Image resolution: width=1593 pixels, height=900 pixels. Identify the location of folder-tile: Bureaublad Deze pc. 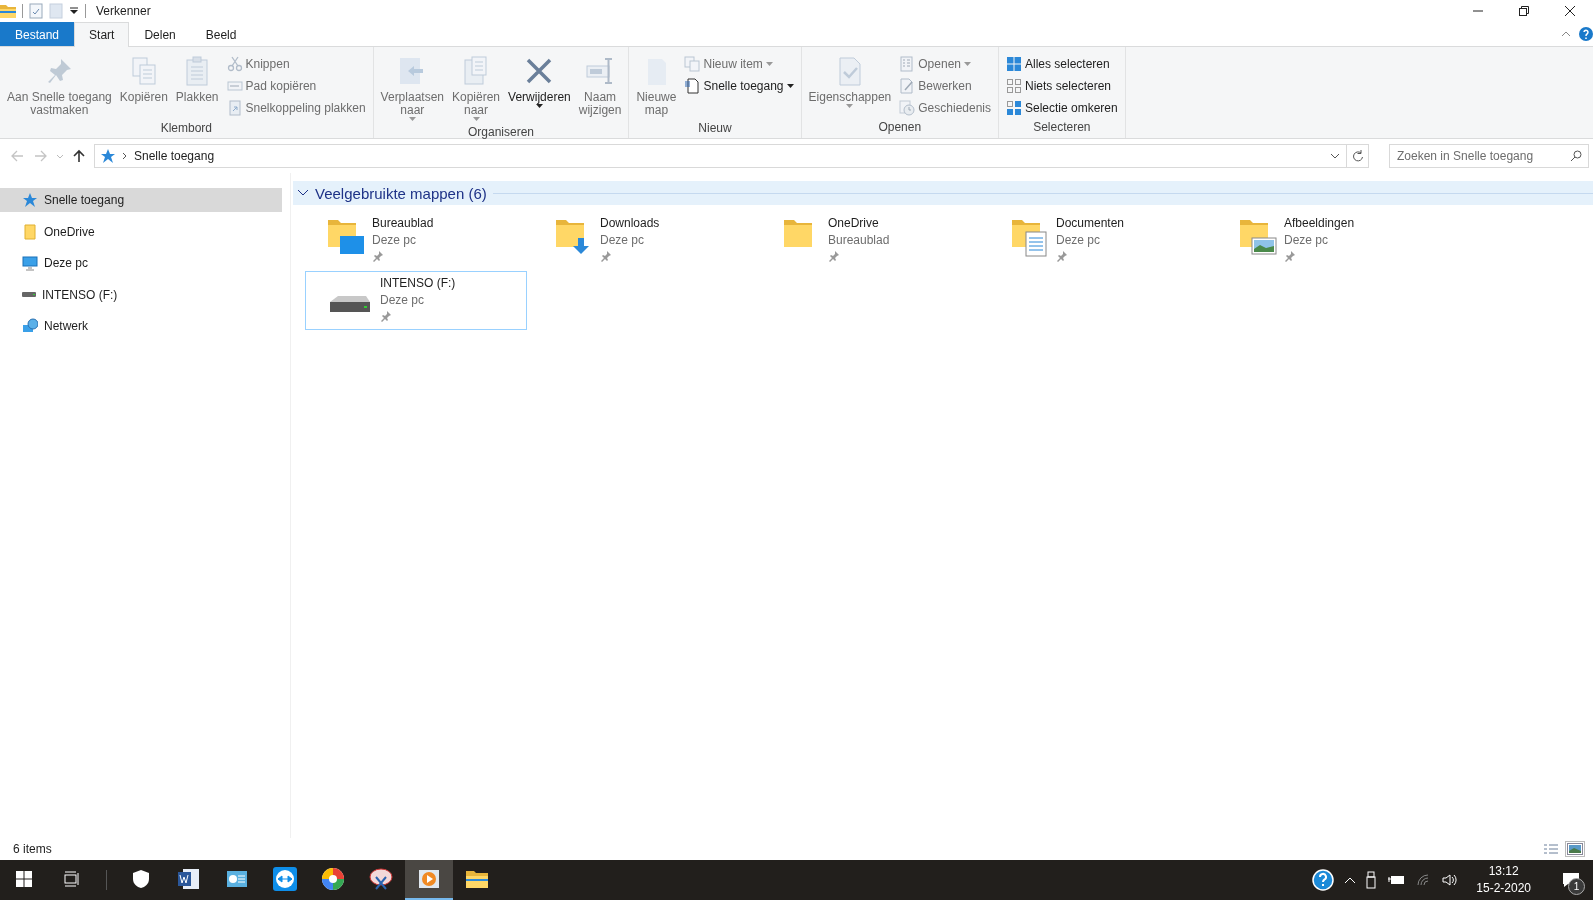
(416, 240).